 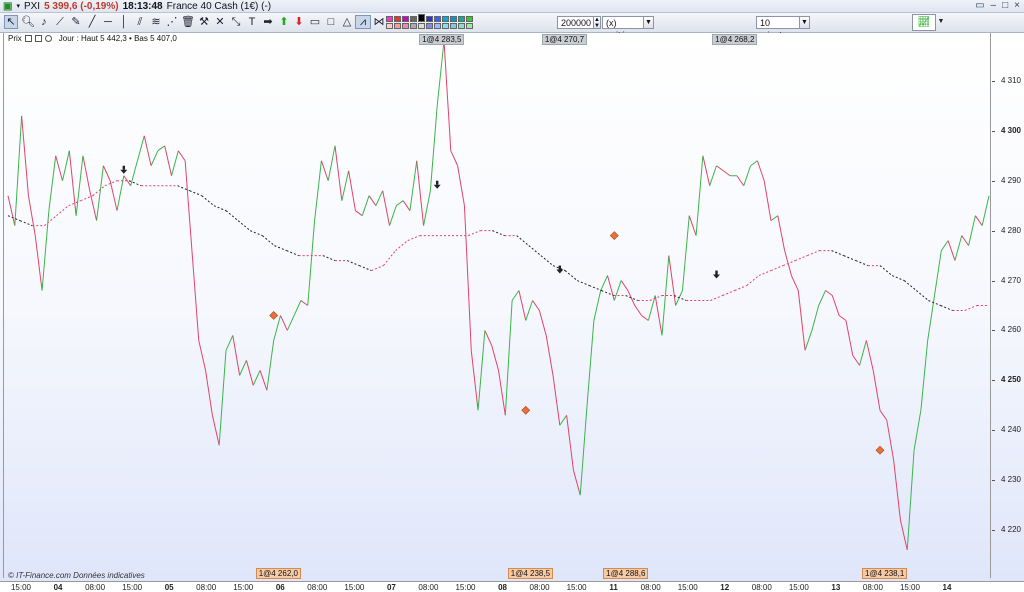 I want to click on trendline-icon: ╱, so click(x=92, y=22).